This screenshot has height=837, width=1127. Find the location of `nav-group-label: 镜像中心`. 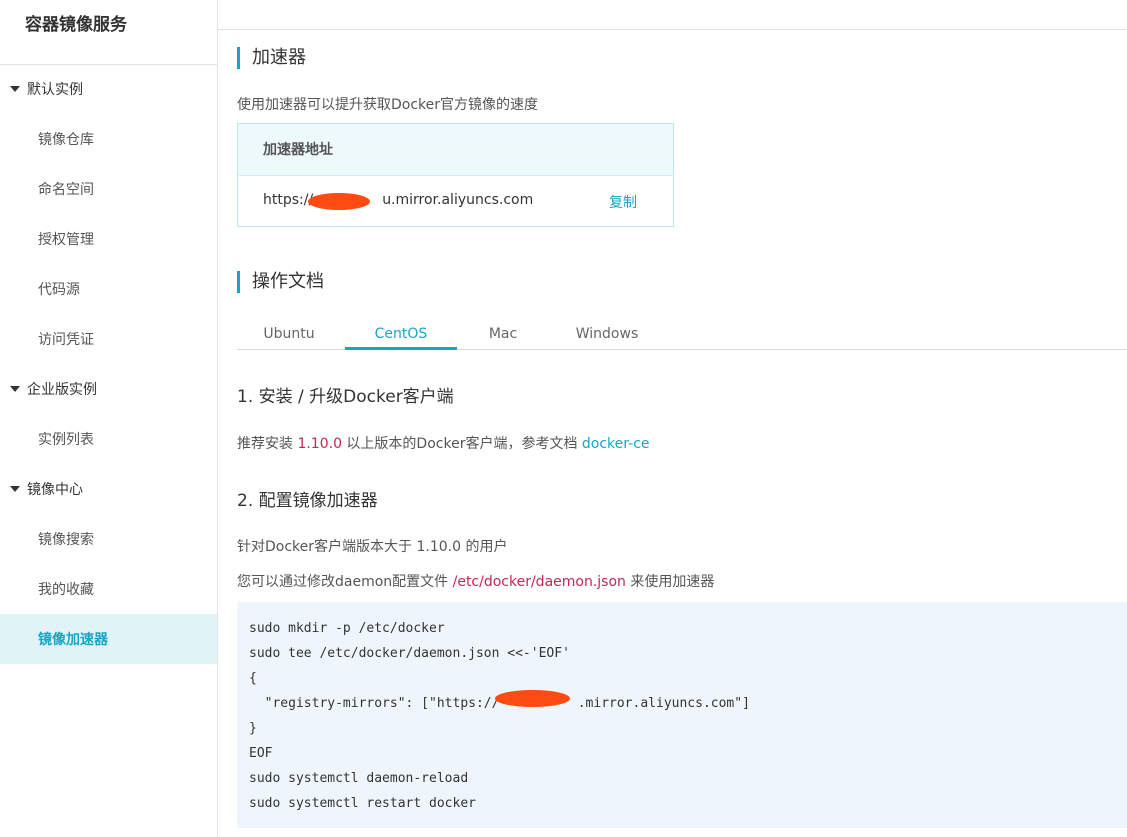

nav-group-label: 镜像中心 is located at coordinates (55, 490).